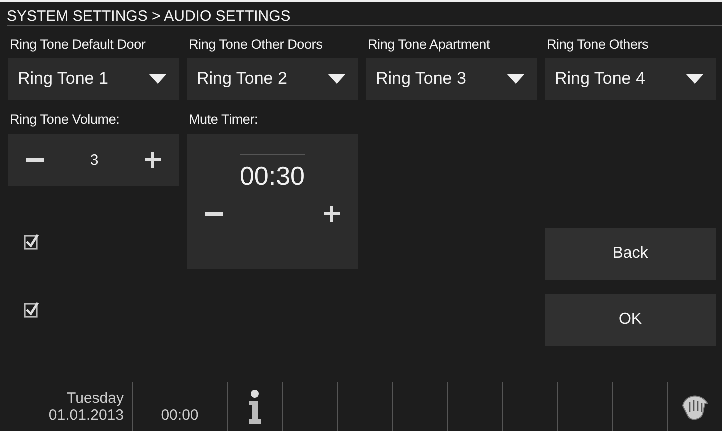 The height and width of the screenshot is (431, 722). I want to click on time-text: 00:00, so click(180, 415).